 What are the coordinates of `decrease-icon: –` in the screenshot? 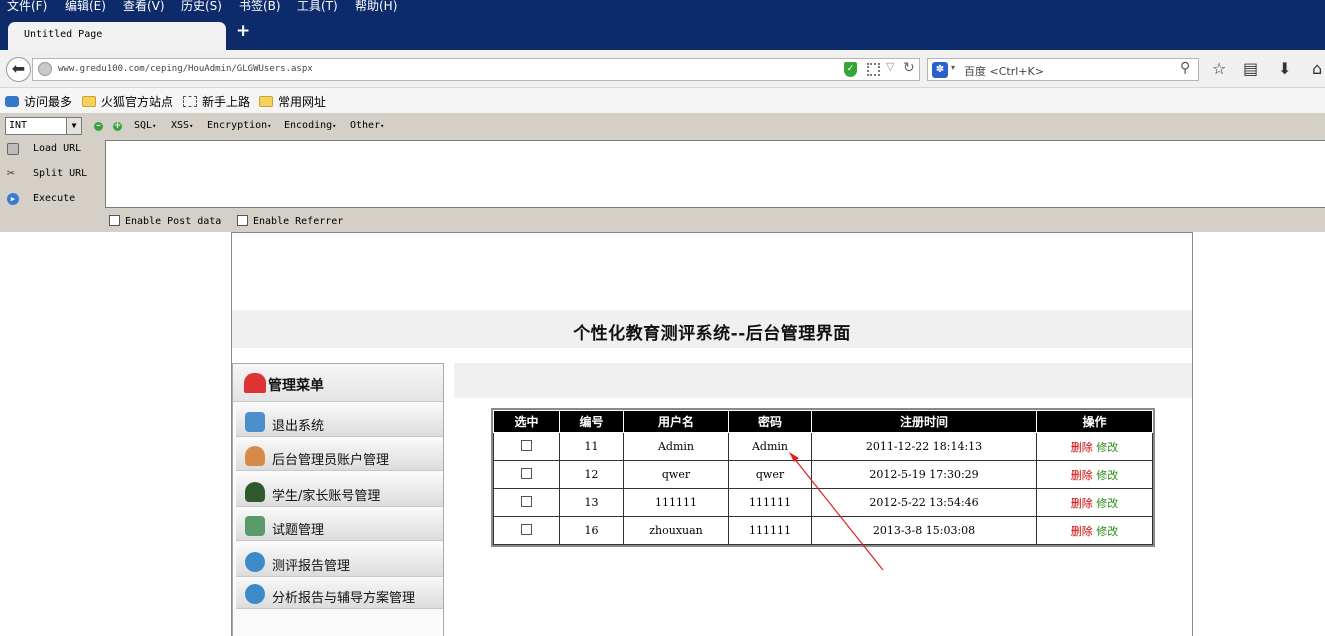 It's located at (98, 126).